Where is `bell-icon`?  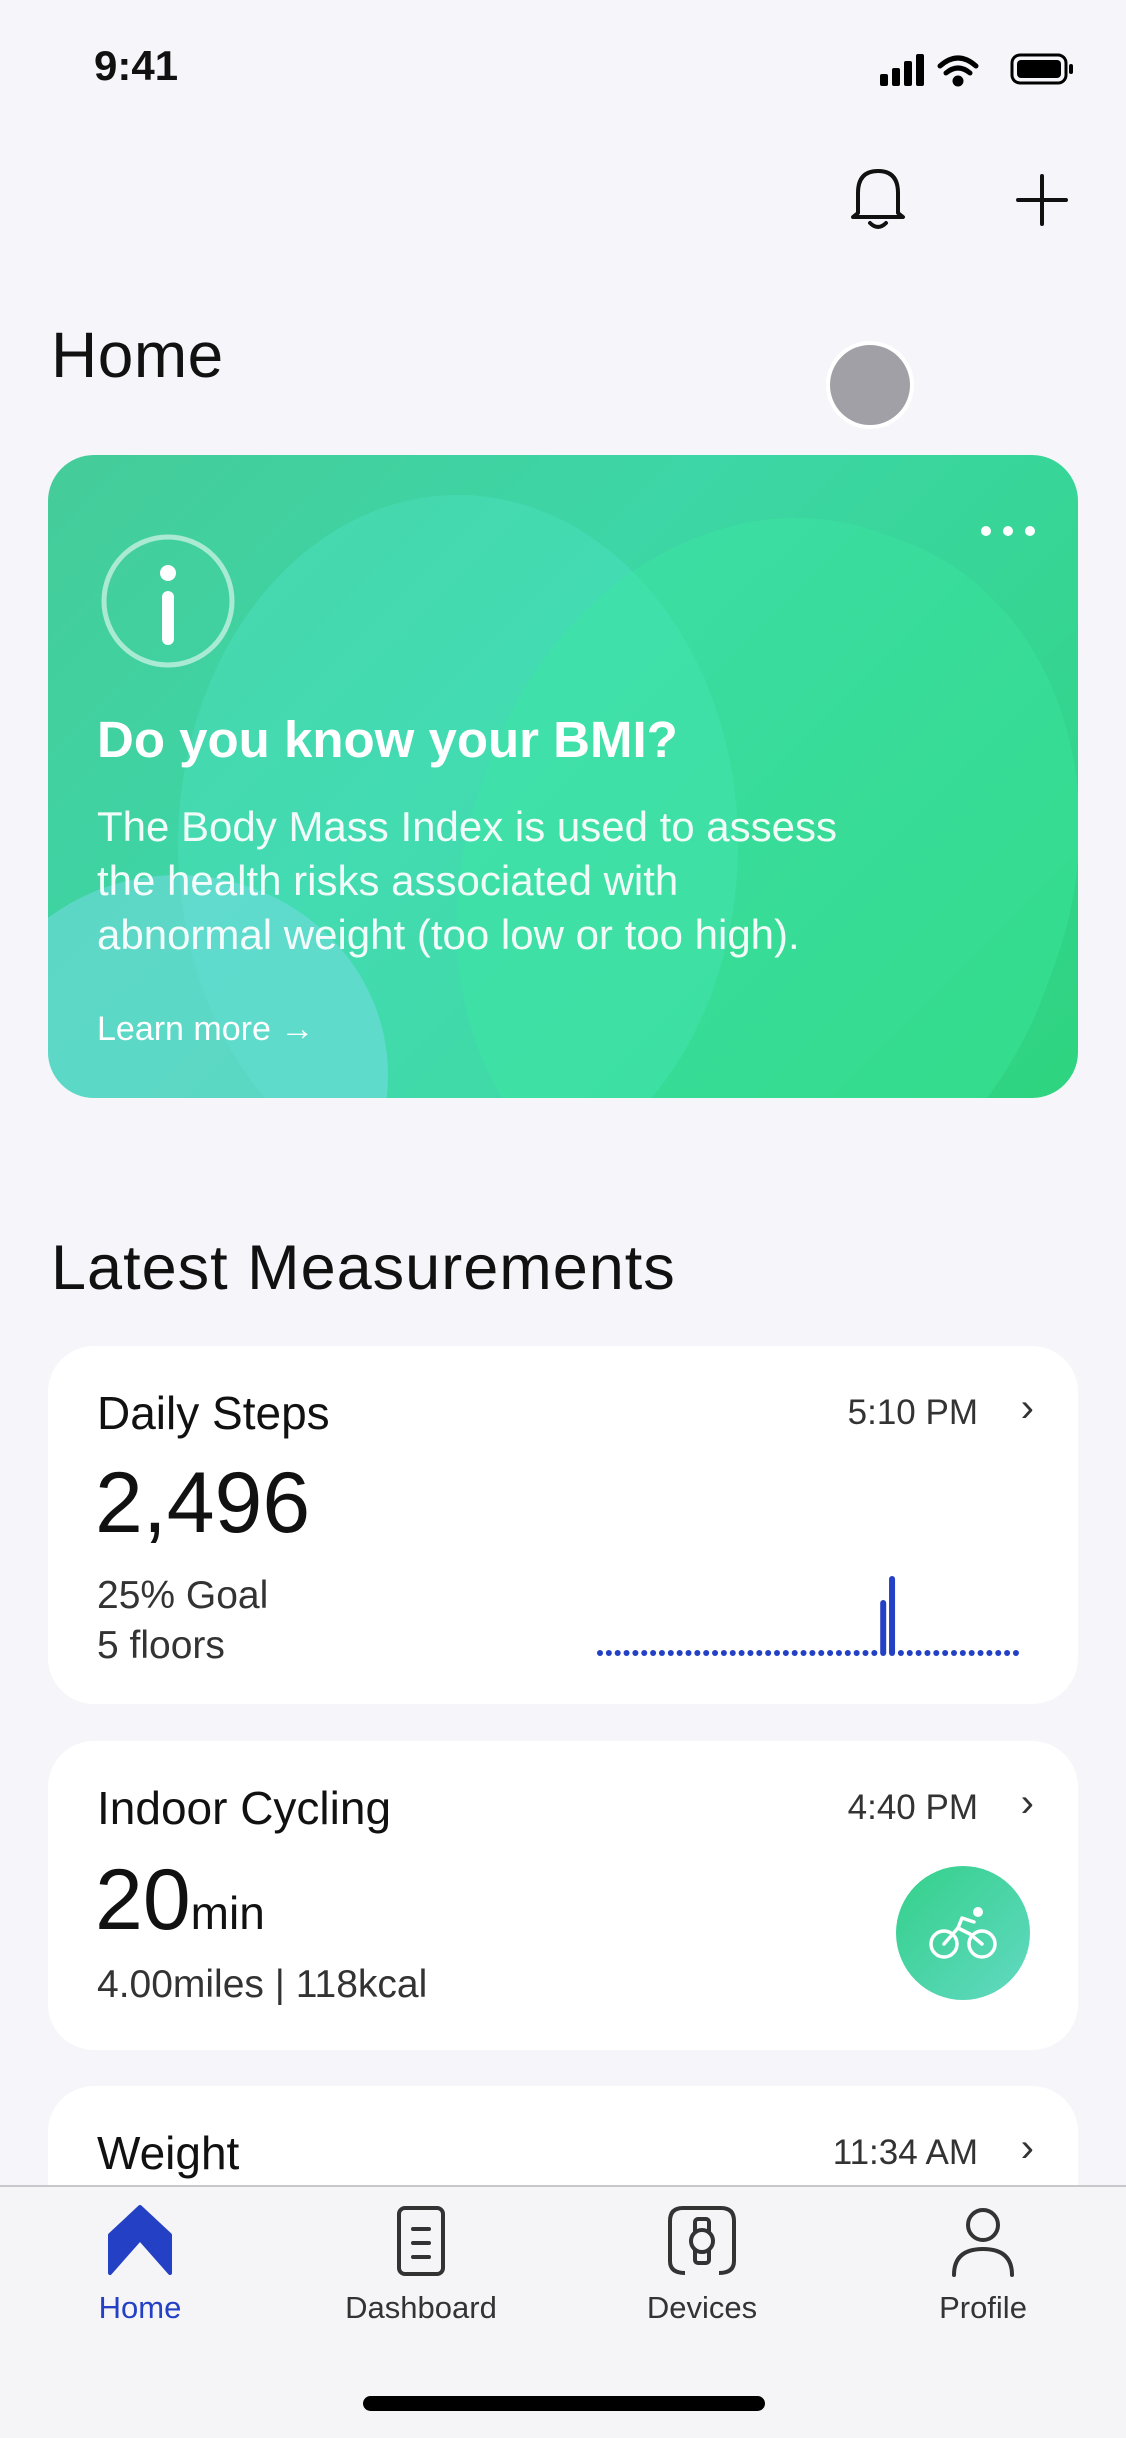
bell-icon is located at coordinates (878, 198).